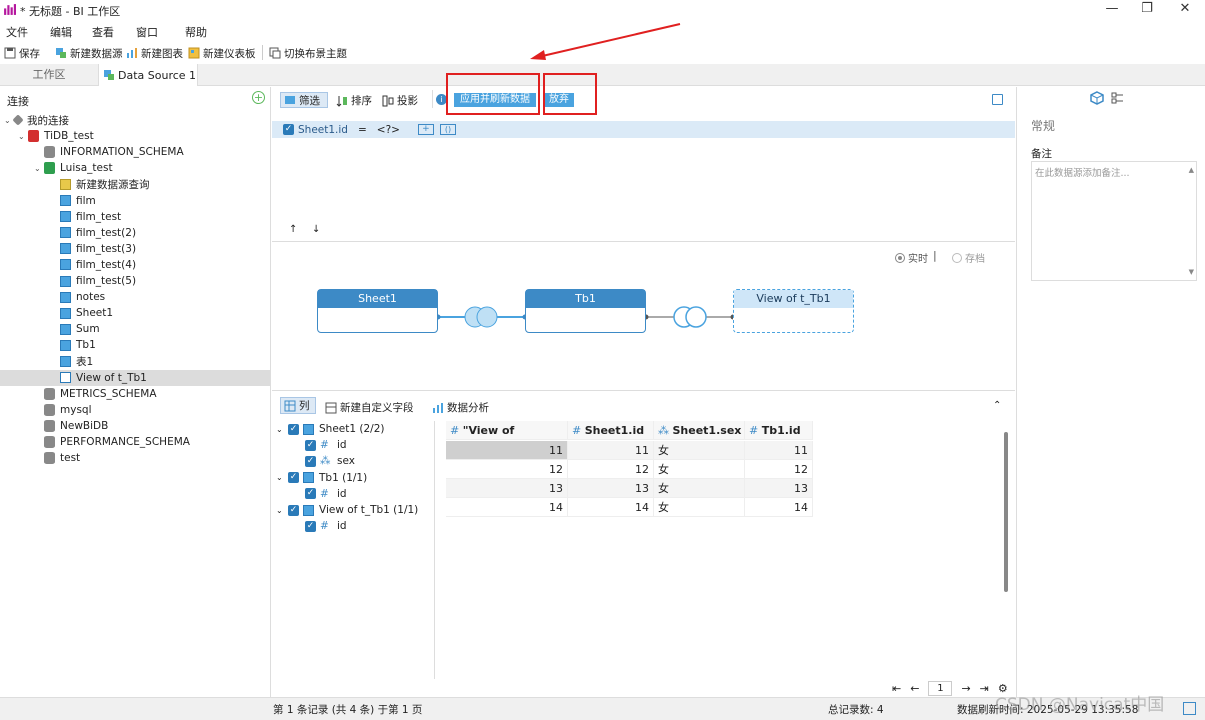 The height and width of the screenshot is (720, 1205). Describe the element at coordinates (1185, 10) in the screenshot. I see `close-button: ✕` at that location.